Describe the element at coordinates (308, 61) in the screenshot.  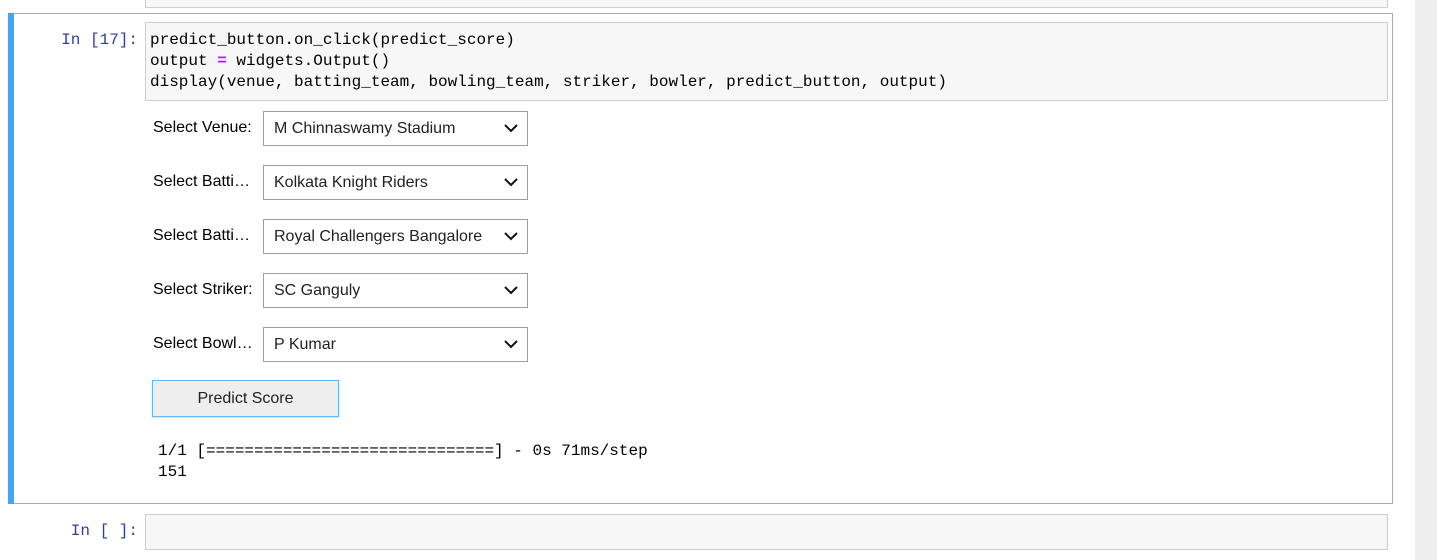
I see `code-line-2-end: widgets.Output()` at that location.